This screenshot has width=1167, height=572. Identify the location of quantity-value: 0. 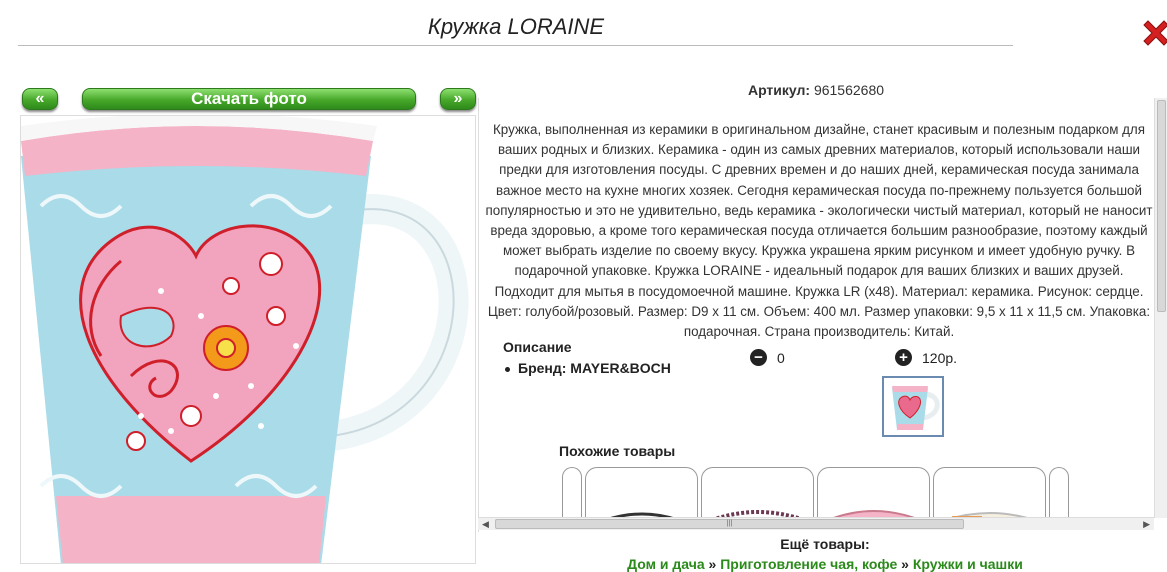
(781, 357).